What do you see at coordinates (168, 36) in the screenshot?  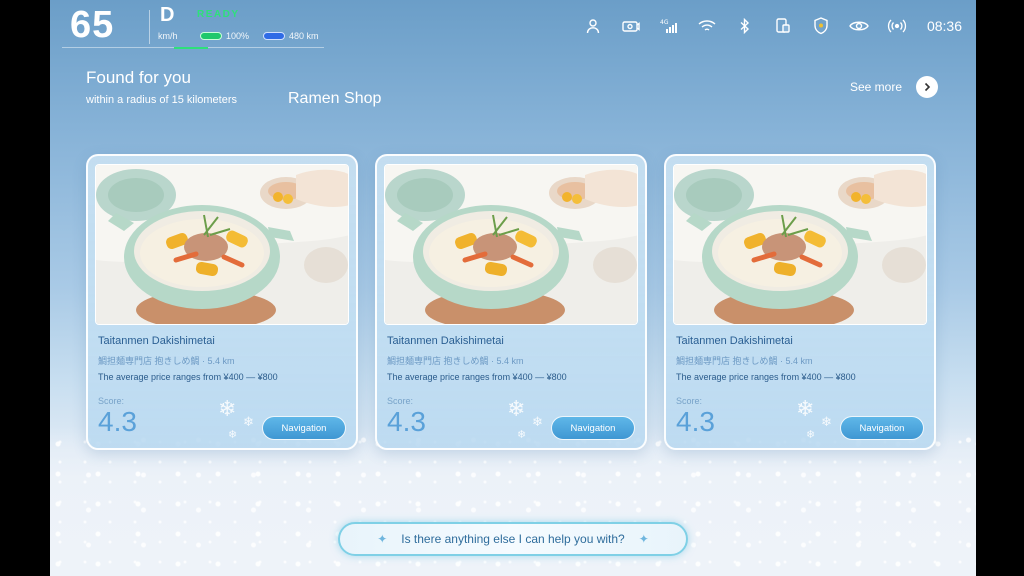 I see `speed-unit: km/h` at bounding box center [168, 36].